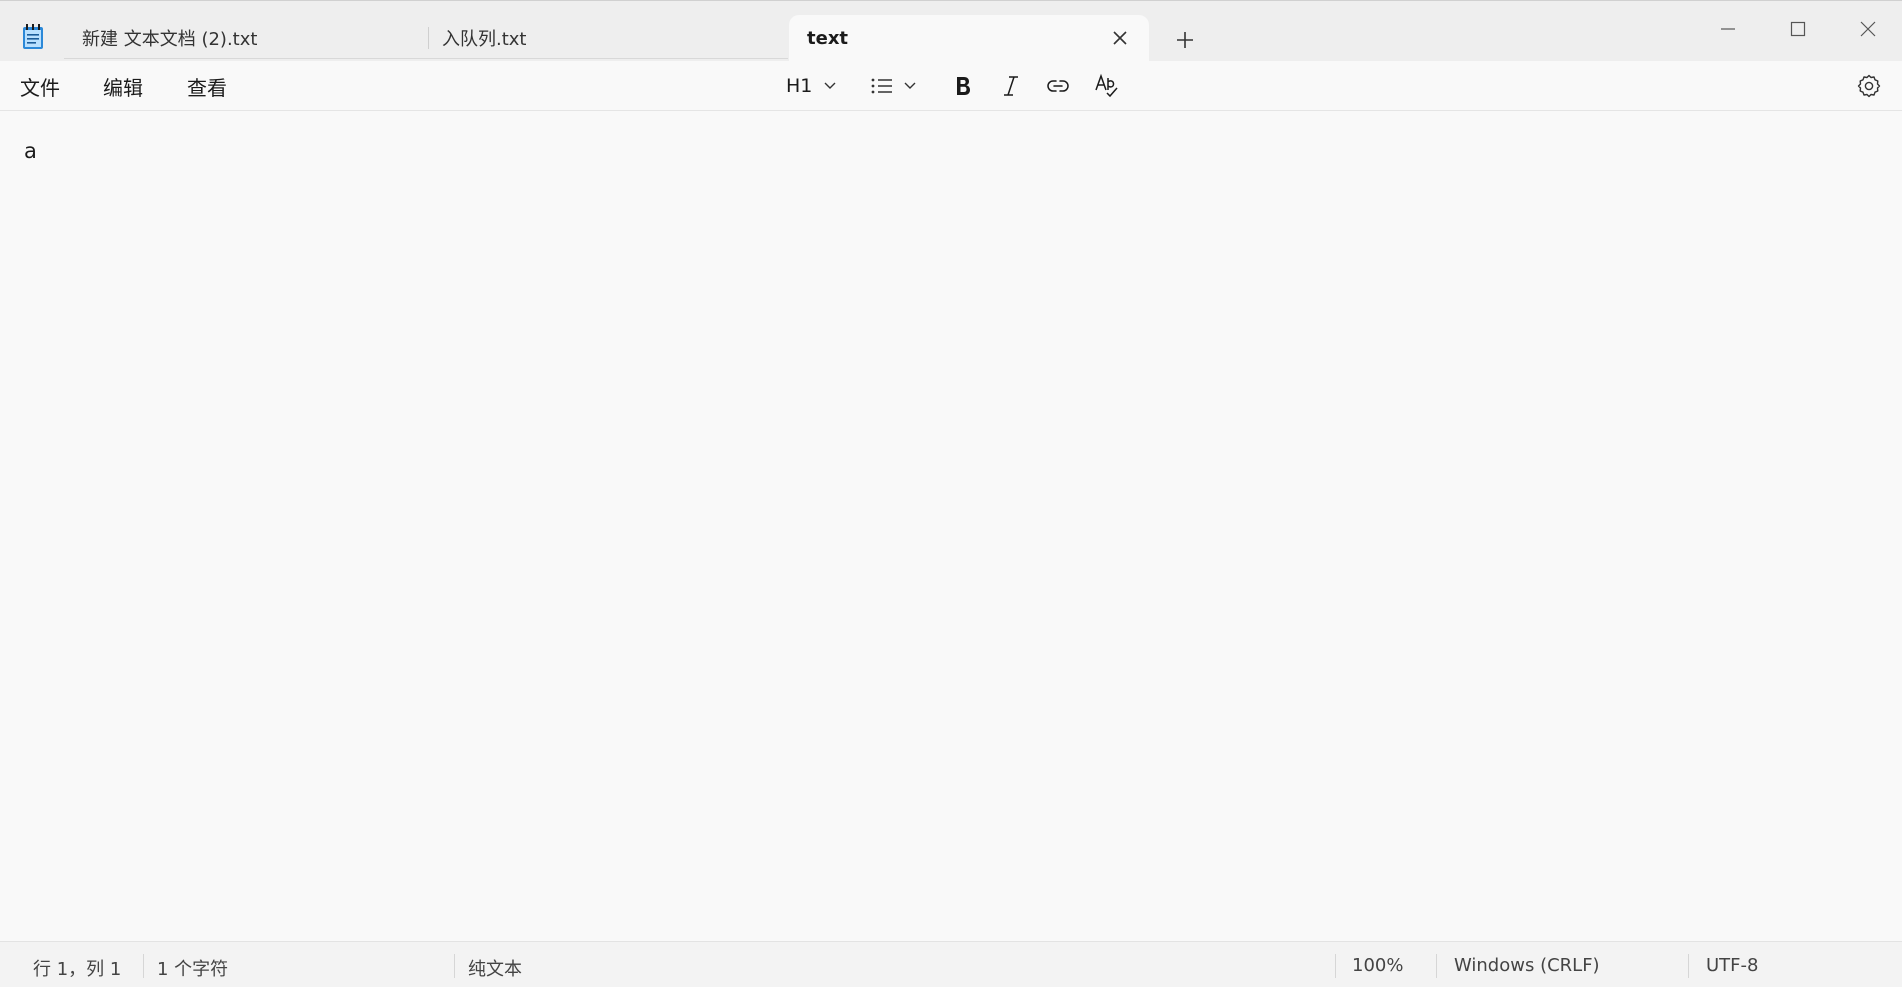 The image size is (1902, 987). Describe the element at coordinates (77, 968) in the screenshot. I see `cursor-position: 行 1，列 1` at that location.